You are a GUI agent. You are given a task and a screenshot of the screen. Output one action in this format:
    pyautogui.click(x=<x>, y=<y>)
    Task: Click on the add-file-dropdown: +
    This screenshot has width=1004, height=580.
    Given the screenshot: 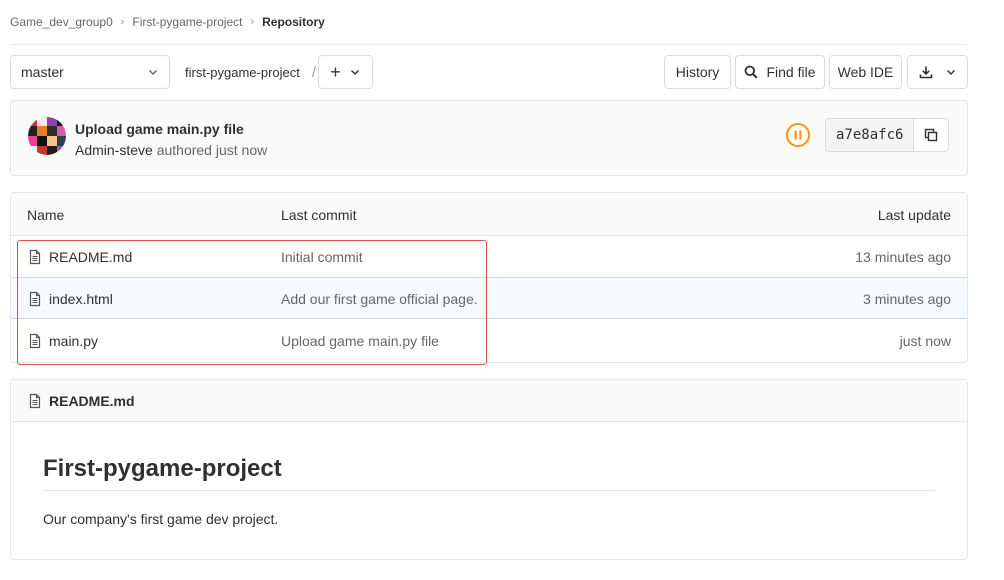 What is the action you would take?
    pyautogui.click(x=345, y=72)
    